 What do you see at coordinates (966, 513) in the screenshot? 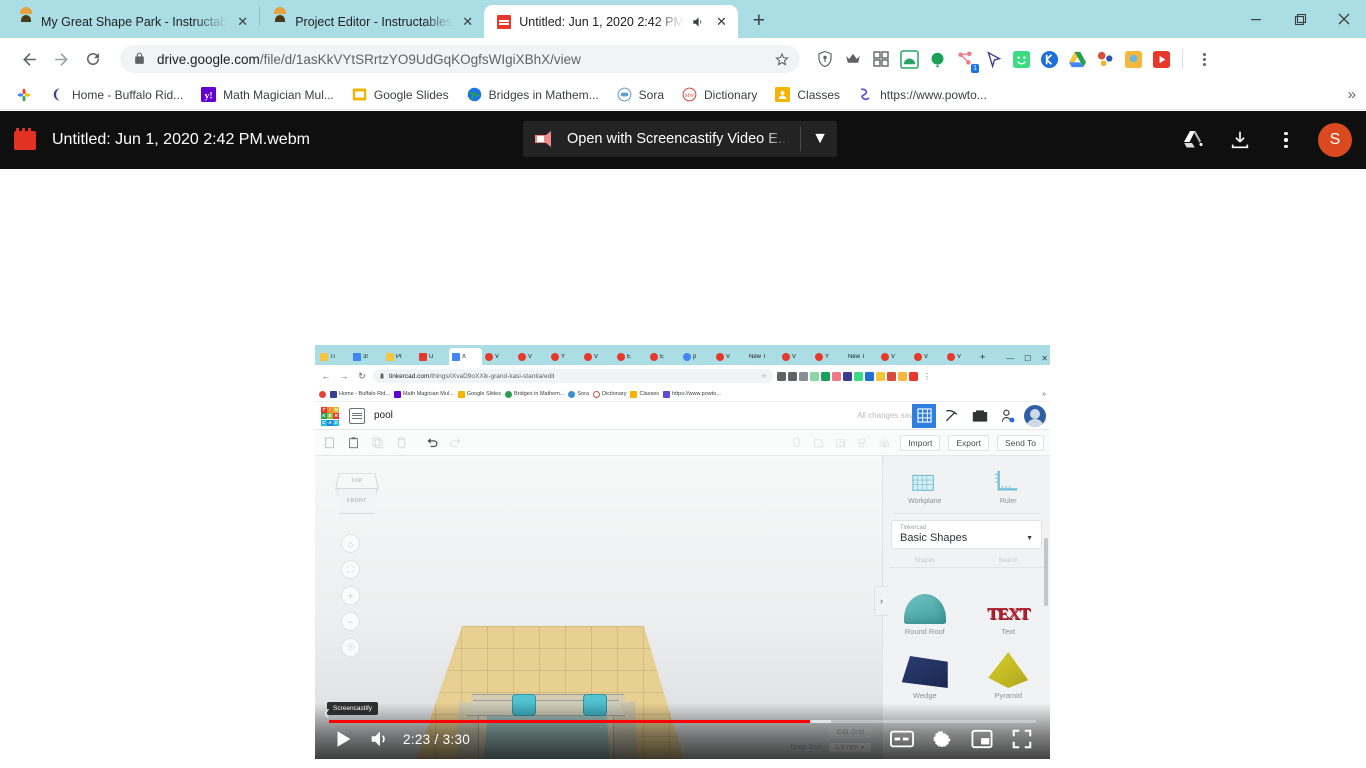
I see `panel-divider` at bounding box center [966, 513].